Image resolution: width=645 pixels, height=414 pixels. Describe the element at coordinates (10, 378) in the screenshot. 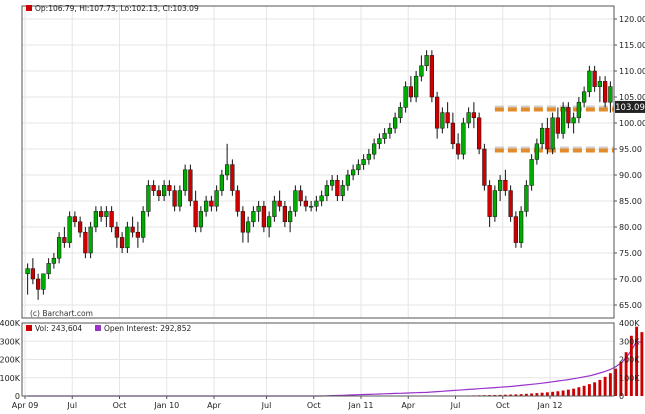

I see `volume-tick-label: 100K` at that location.